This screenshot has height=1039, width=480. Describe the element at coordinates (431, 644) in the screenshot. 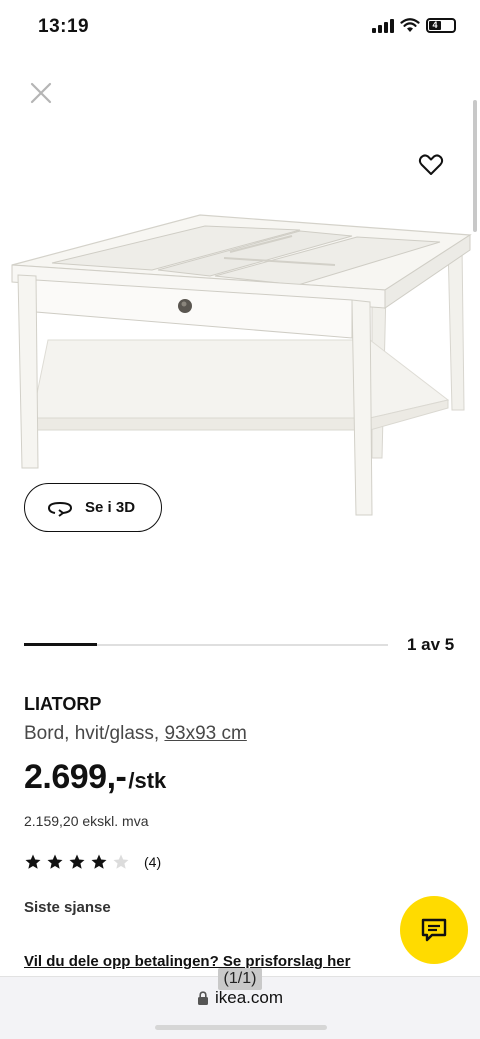

I see `gallery-pager: 1 av 5` at that location.